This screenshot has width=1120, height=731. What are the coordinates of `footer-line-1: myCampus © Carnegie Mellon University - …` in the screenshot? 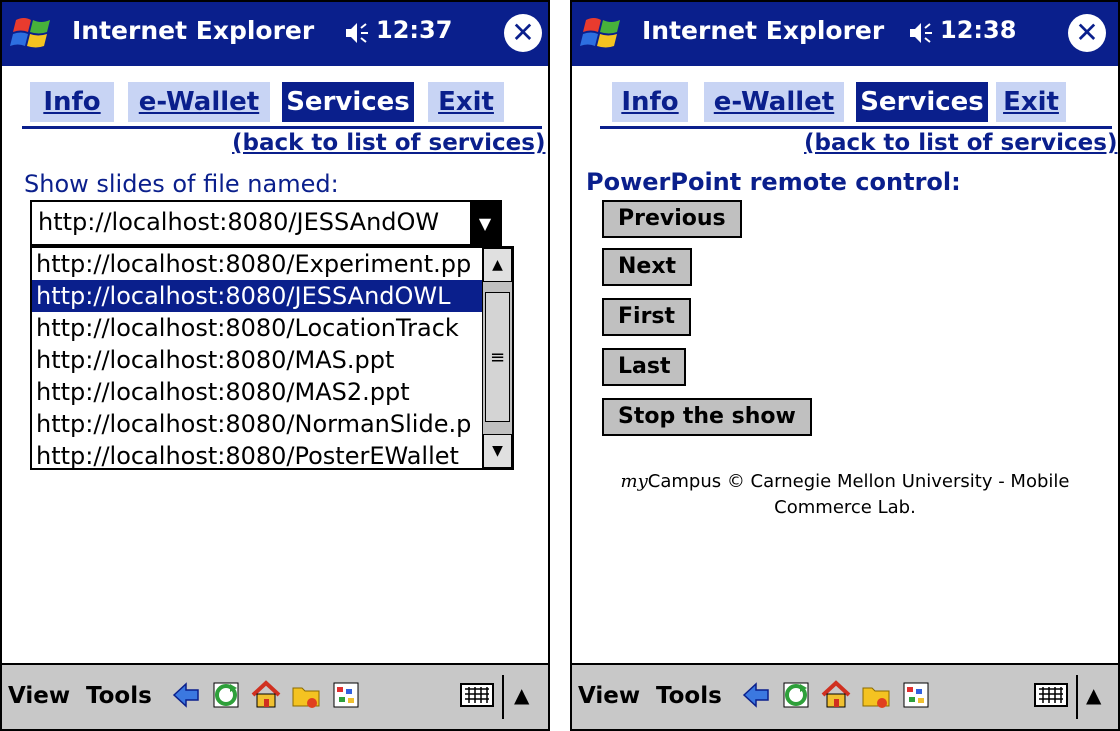 It's located at (845, 482).